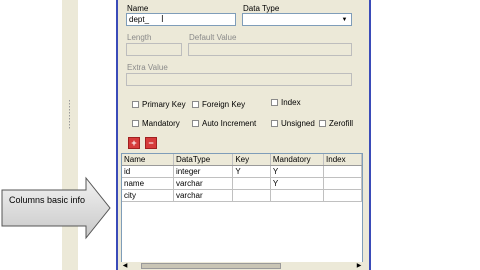 Image resolution: width=480 pixels, height=270 pixels. What do you see at coordinates (139, 37) in the screenshot?
I see `length-label: Length` at bounding box center [139, 37].